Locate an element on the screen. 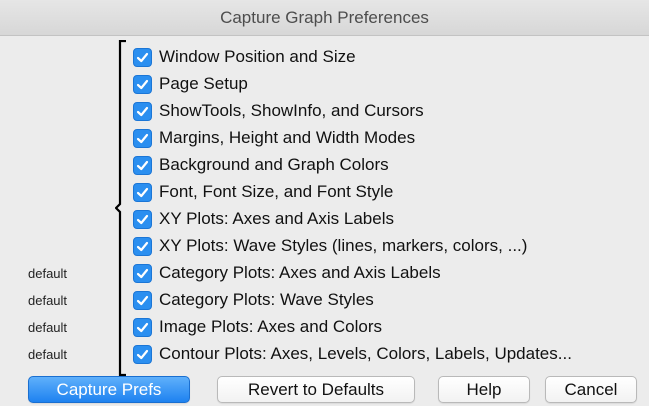  checkbox-contour-plots is located at coordinates (142, 354).